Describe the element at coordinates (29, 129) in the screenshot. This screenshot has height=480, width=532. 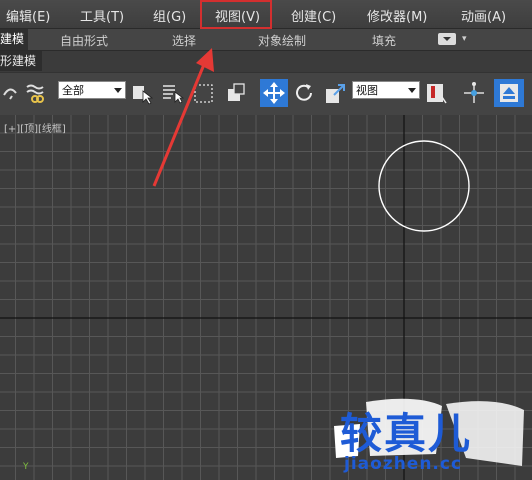
I see `viewport-view-label: [顶]` at that location.